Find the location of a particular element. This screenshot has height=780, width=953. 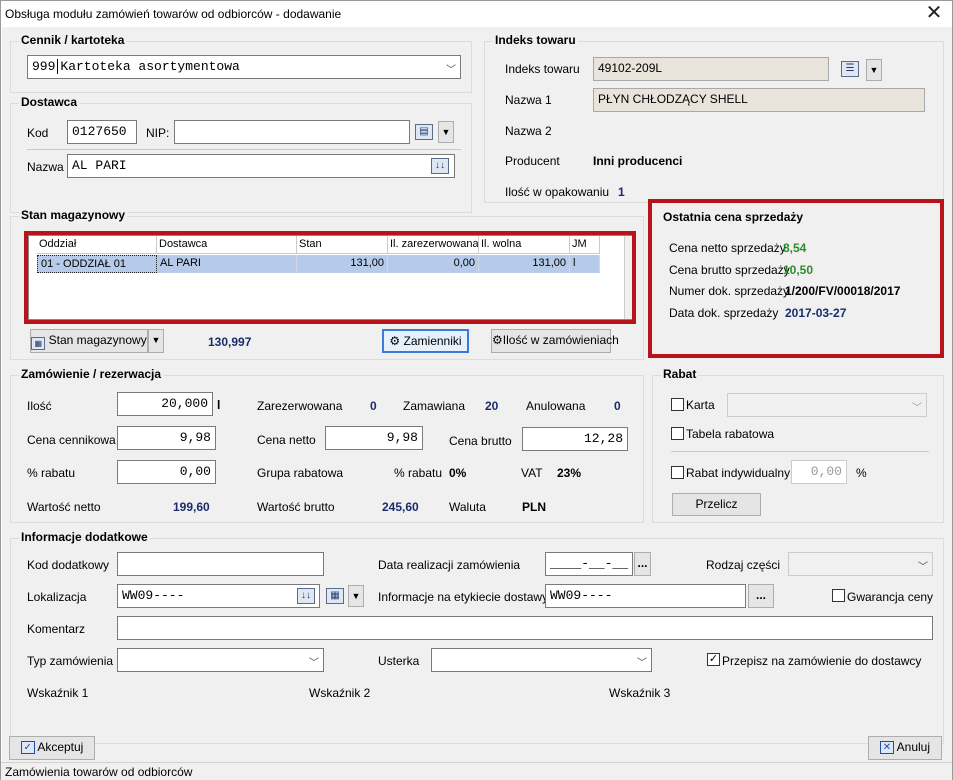

cancel-icon: ✕ is located at coordinates (886, 748).